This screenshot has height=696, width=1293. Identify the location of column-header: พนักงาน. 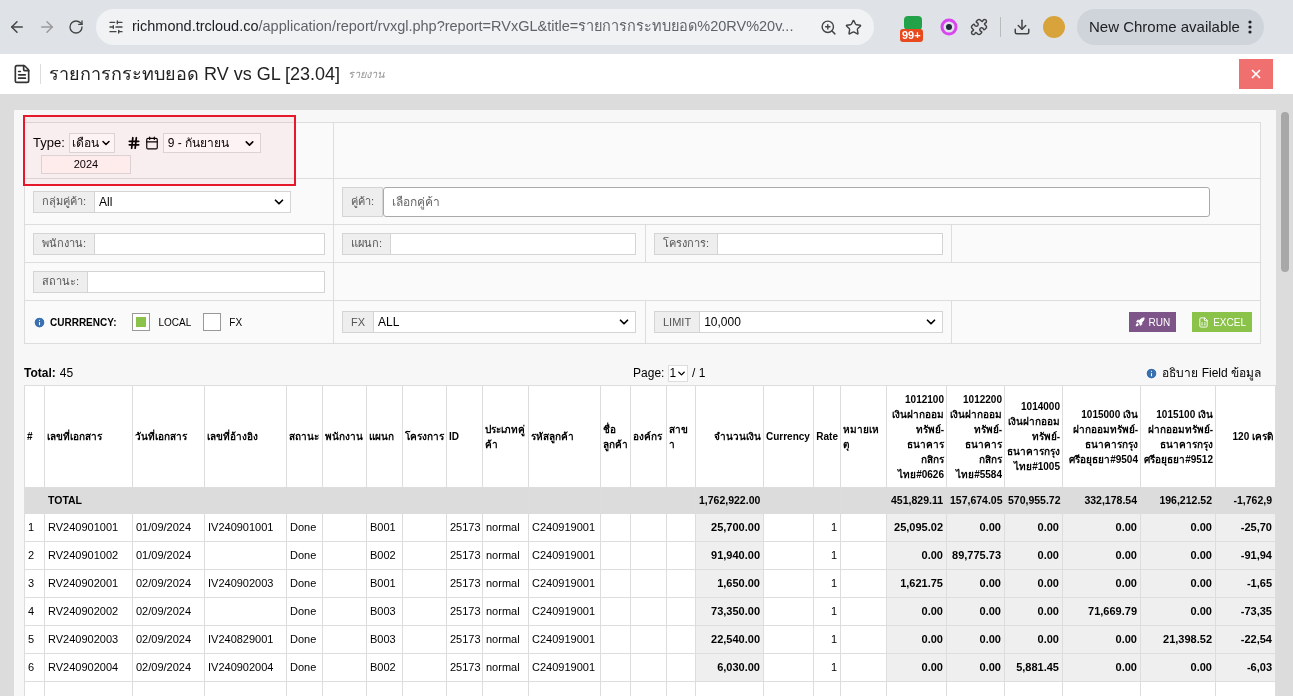
(344, 436).